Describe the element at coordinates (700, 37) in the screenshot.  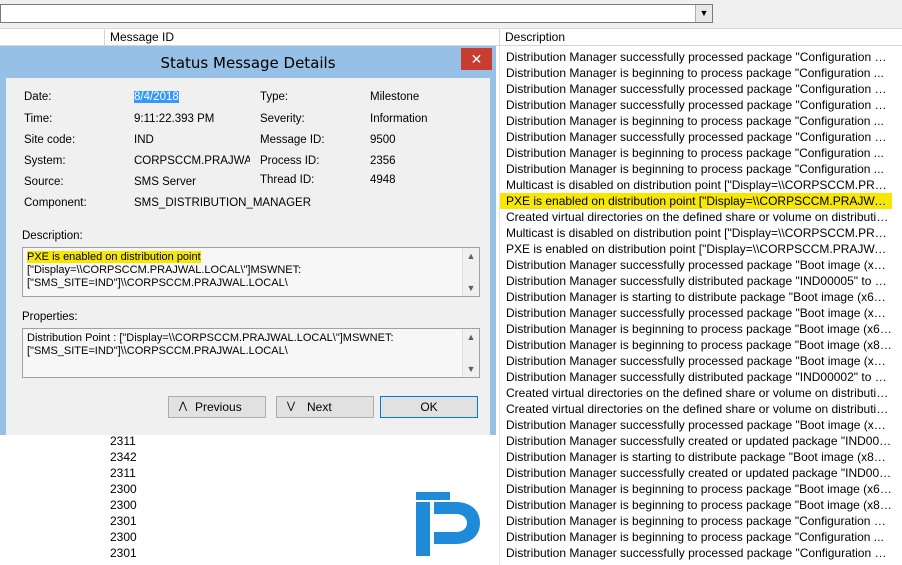
I see `column-header-description: Description` at that location.